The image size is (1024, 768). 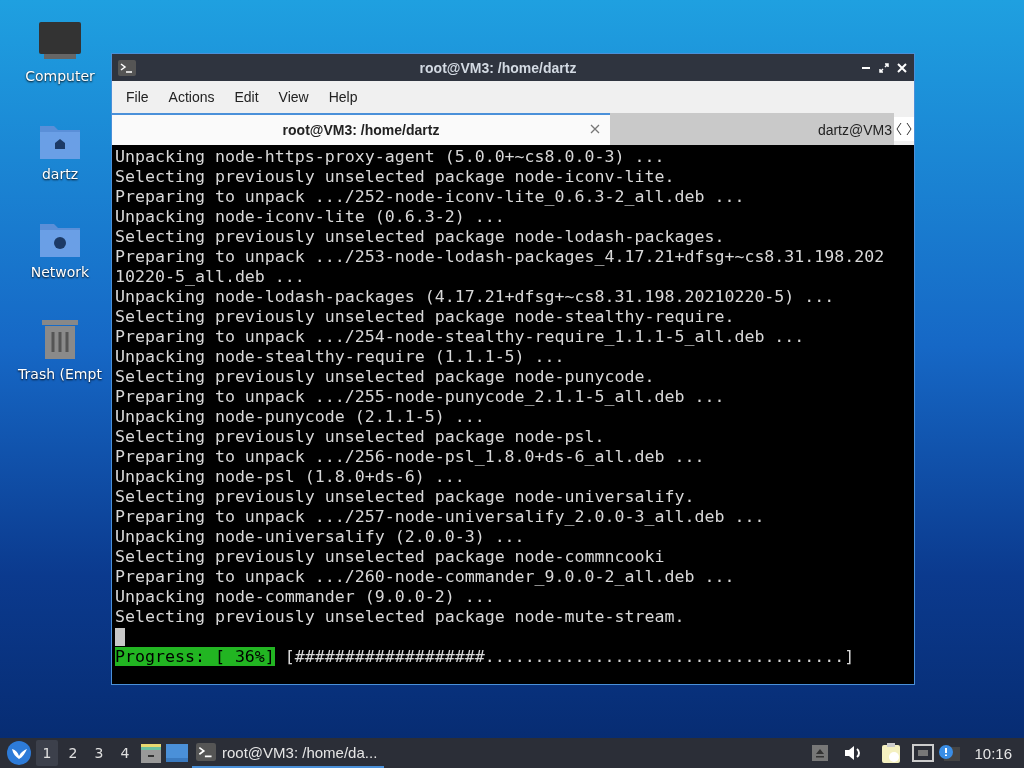 What do you see at coordinates (47, 753) in the screenshot?
I see `workspace-button: 1` at bounding box center [47, 753].